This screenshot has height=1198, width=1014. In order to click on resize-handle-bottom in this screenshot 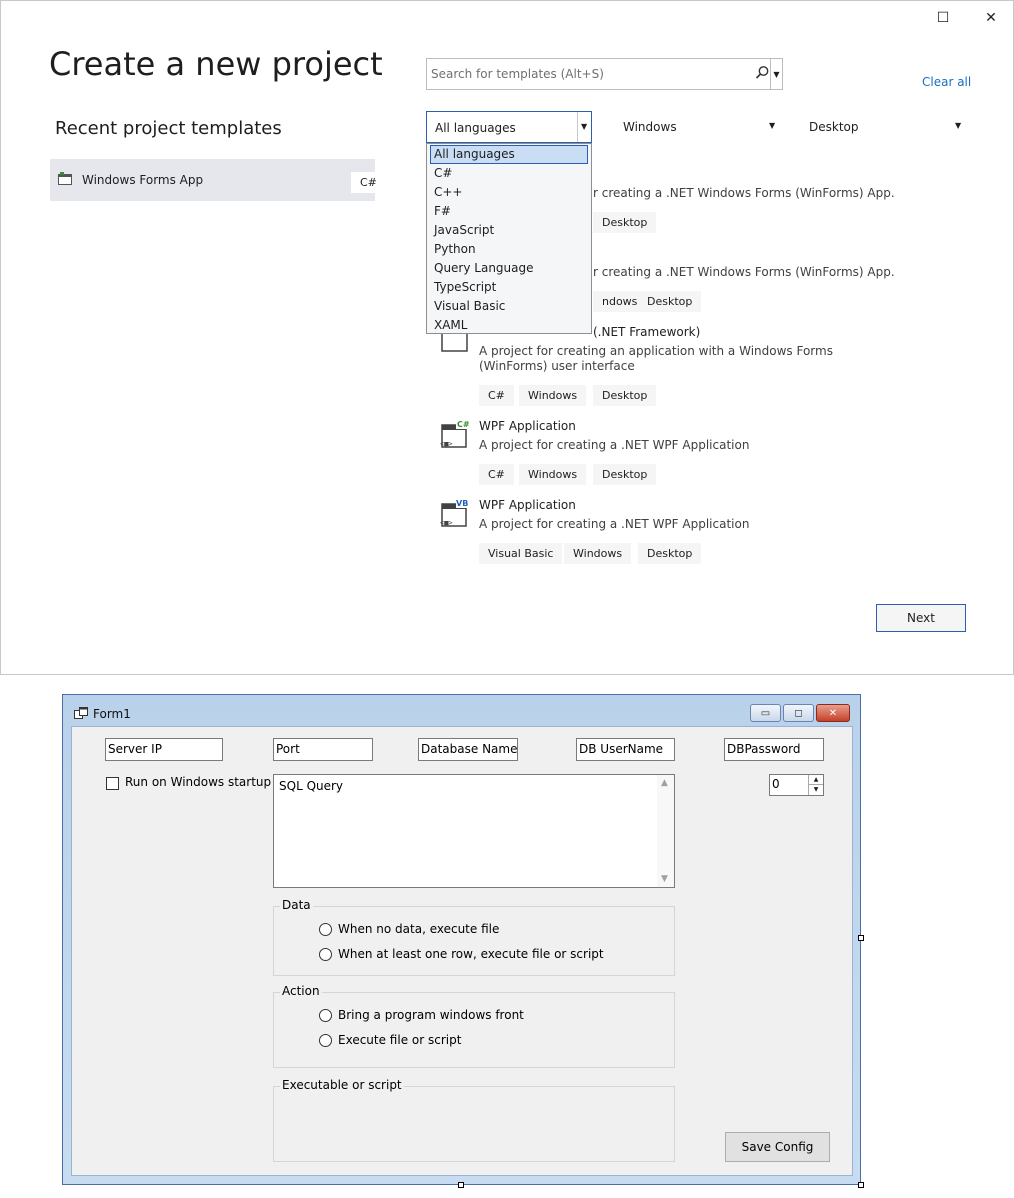, I will do `click(461, 1185)`.